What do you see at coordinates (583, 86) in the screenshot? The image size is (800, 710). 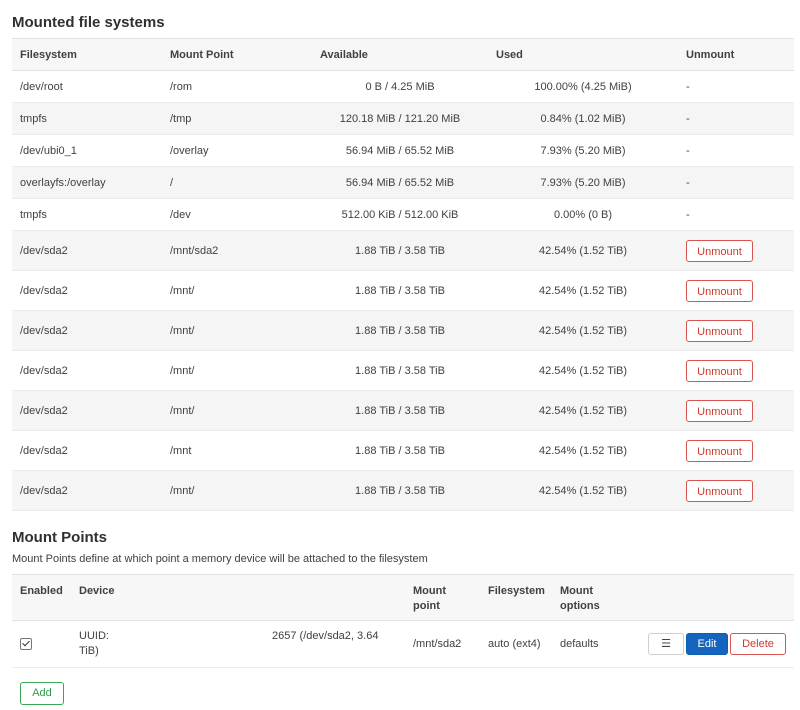 I see `used-cell: 100.00% (4.25 MiB)` at bounding box center [583, 86].